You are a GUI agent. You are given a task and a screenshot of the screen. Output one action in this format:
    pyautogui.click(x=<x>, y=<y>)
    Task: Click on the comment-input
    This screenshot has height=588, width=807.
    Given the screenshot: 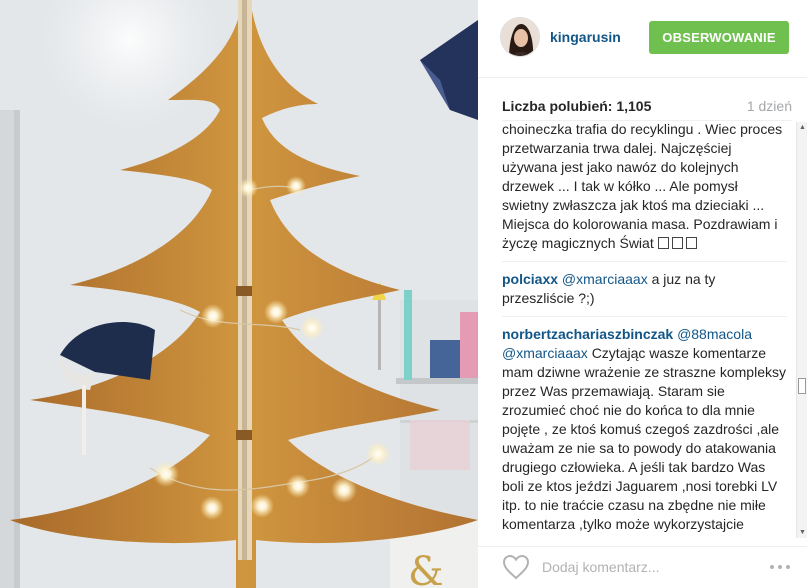 What is the action you would take?
    pyautogui.click(x=652, y=567)
    